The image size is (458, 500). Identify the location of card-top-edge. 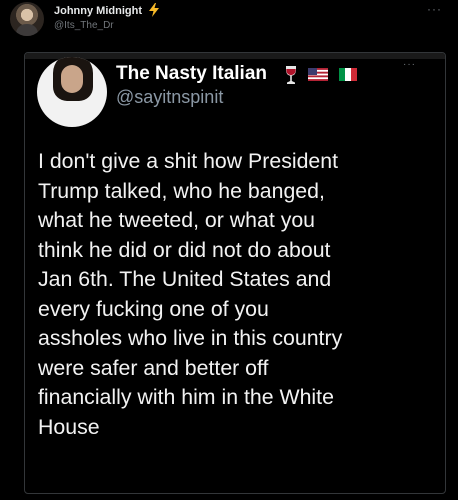
(235, 56).